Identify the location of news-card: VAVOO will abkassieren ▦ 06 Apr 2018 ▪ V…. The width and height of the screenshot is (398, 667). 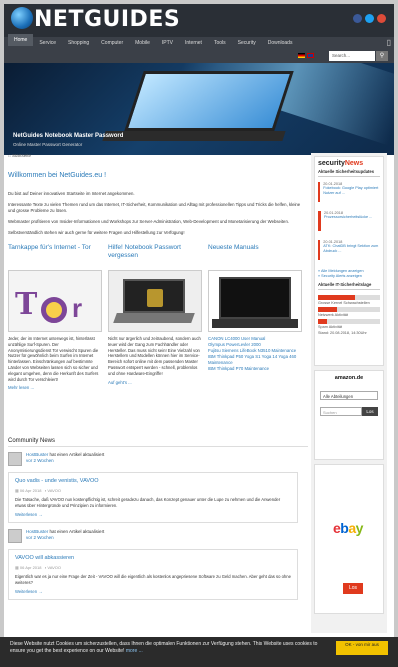
(153, 574).